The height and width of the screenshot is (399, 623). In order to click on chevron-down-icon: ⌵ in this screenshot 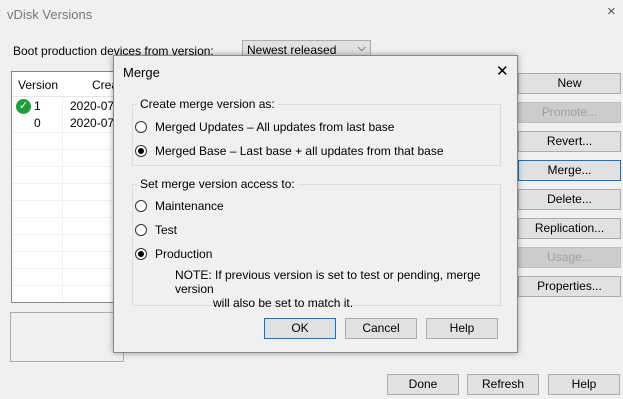, I will do `click(361, 48)`.